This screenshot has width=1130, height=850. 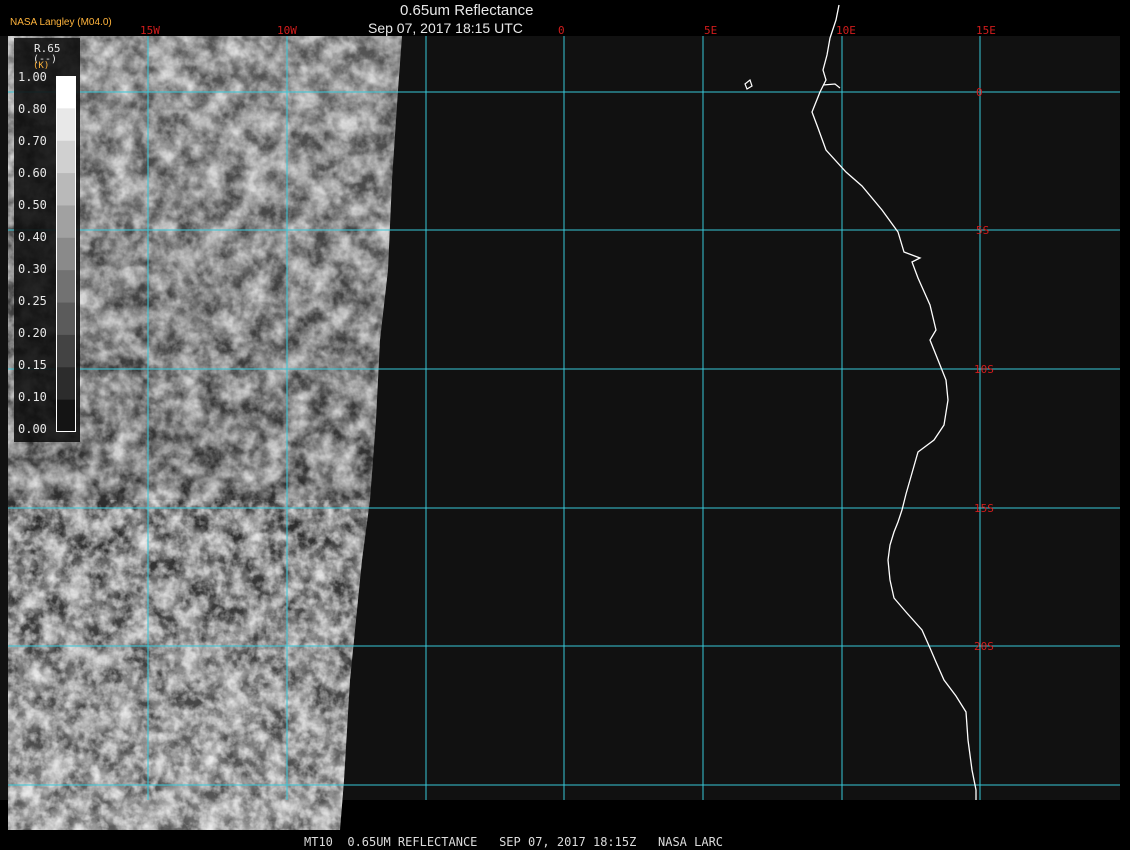 I want to click on longitude-label: 10E, so click(x=846, y=30).